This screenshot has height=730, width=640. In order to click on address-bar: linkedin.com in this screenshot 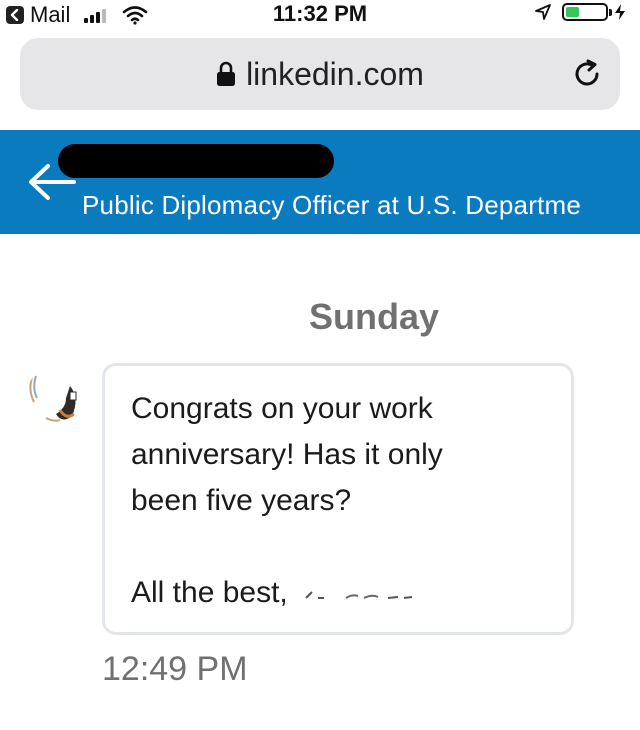, I will do `click(320, 74)`.